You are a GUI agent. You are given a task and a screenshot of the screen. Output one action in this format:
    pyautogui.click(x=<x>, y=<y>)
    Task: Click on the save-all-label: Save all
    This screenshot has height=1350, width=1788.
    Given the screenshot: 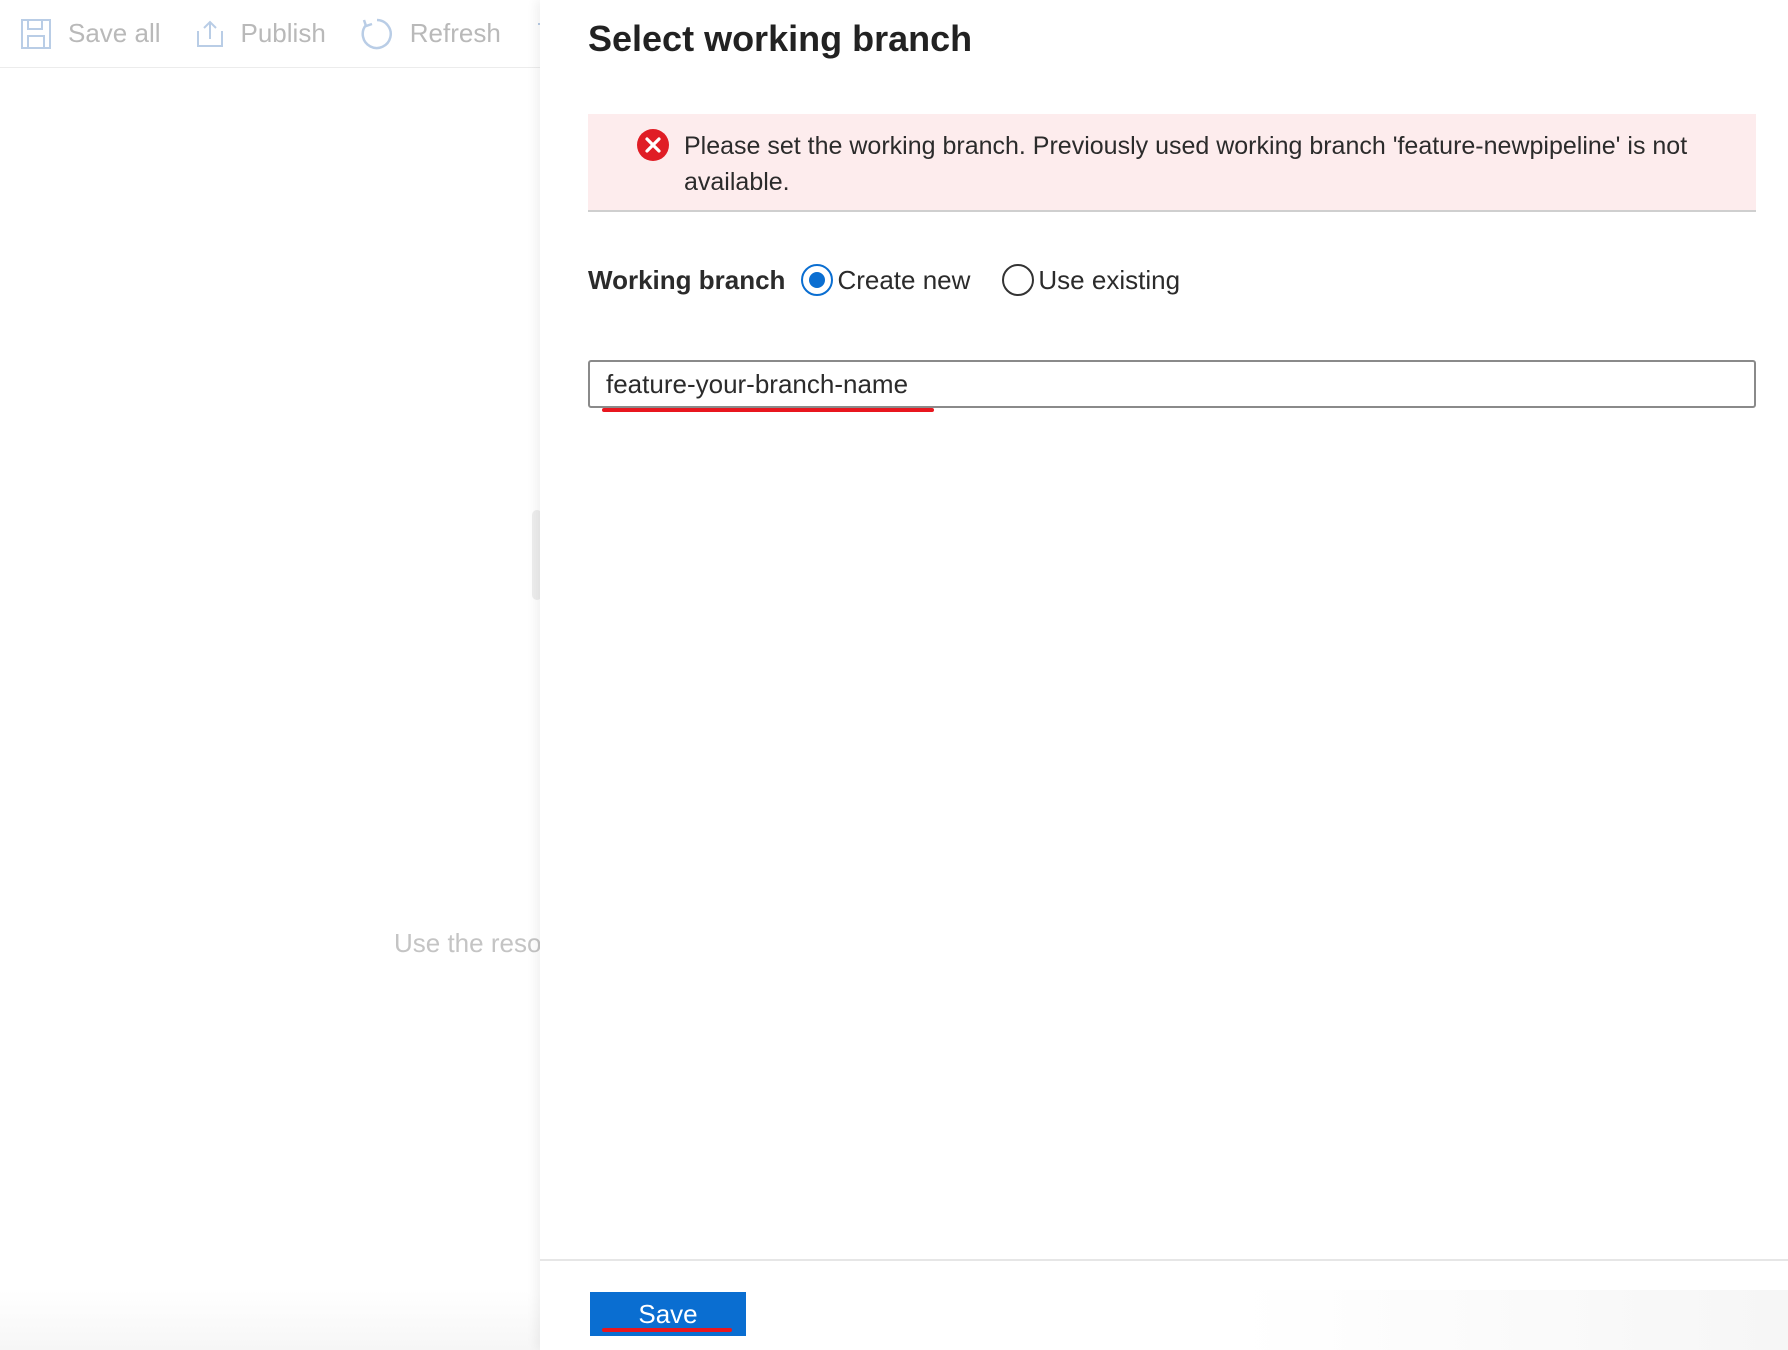 What is the action you would take?
    pyautogui.click(x=114, y=33)
    